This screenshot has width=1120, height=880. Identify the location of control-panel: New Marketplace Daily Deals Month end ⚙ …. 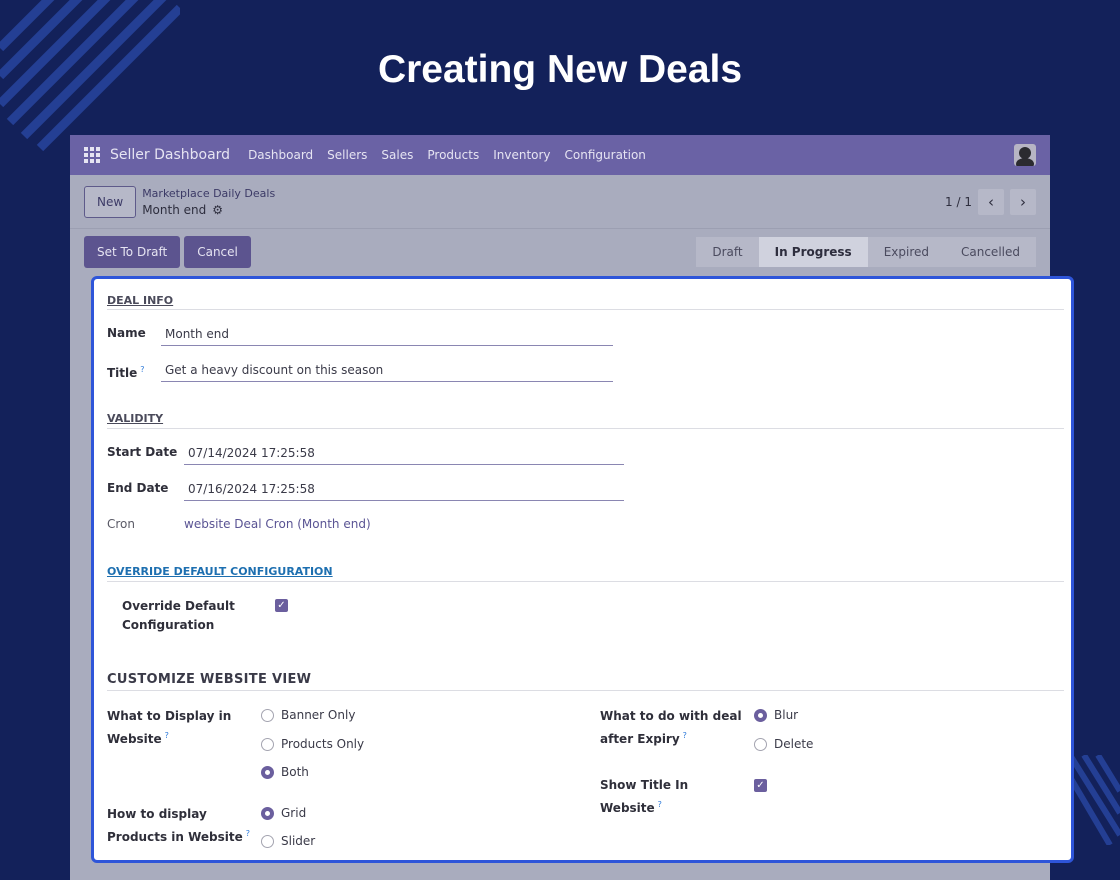
(560, 202).